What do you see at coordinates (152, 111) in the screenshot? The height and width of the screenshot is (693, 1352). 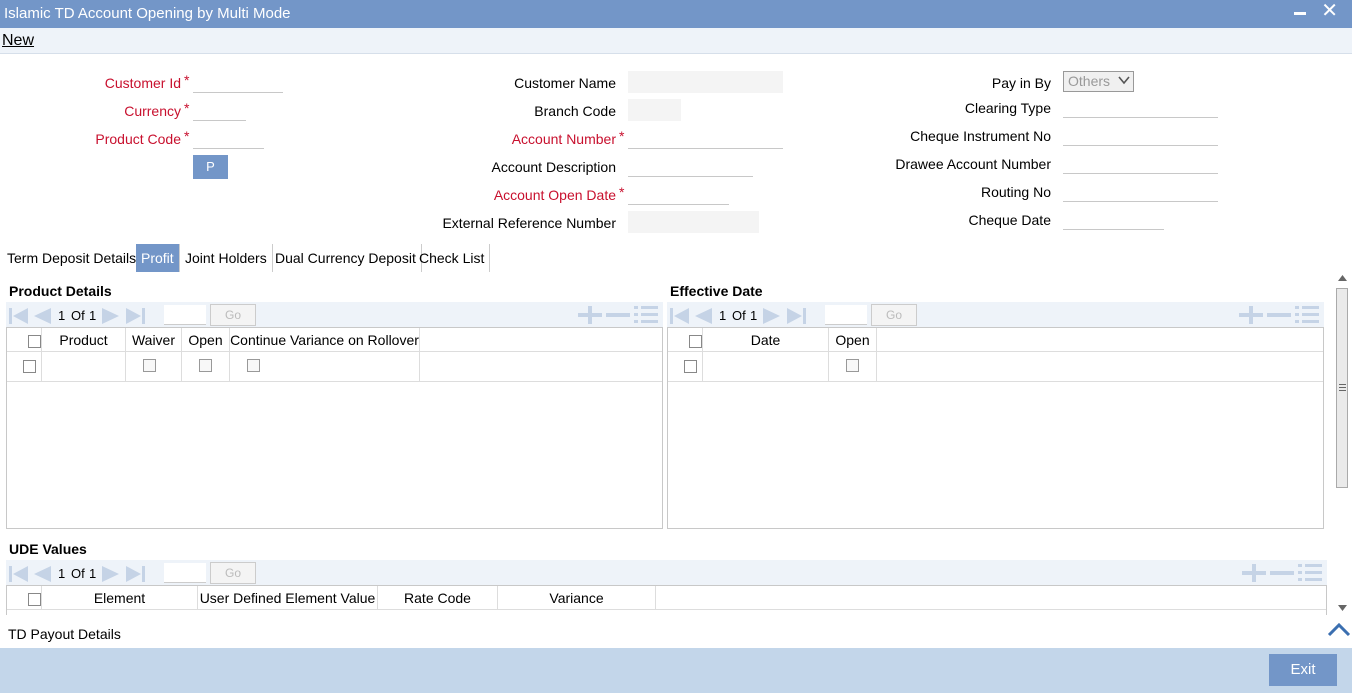 I see `currency-label: Currency` at bounding box center [152, 111].